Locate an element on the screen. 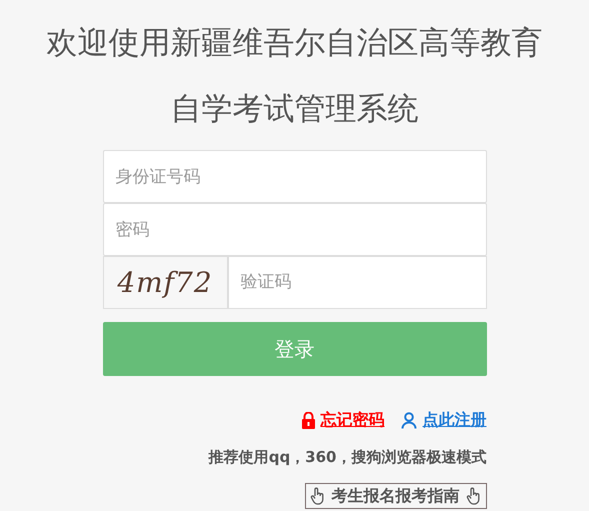 Image resolution: width=589 pixels, height=511 pixels. page-title: 自学考试管理系统 is located at coordinates (295, 109).